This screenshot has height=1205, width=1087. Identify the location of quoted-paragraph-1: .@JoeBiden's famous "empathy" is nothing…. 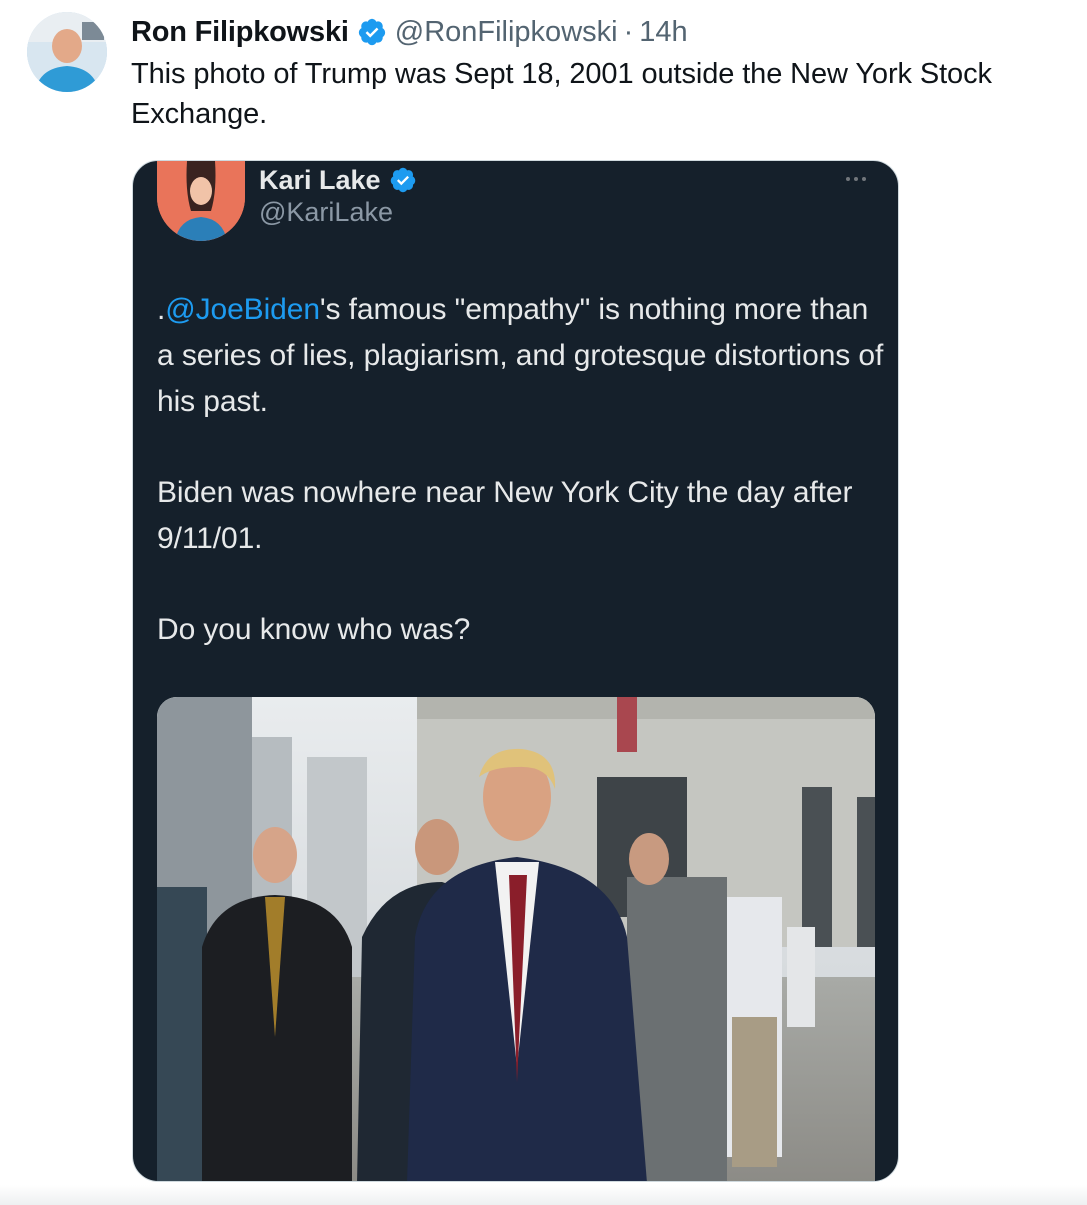
(520, 355).